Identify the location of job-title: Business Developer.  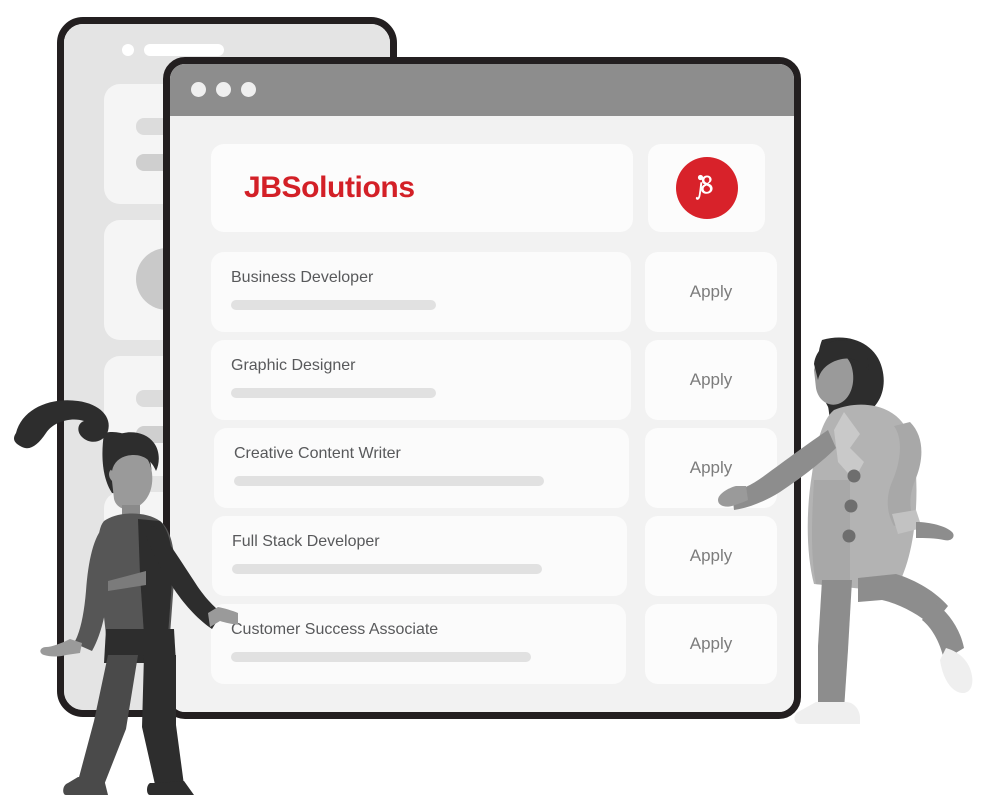
(302, 277).